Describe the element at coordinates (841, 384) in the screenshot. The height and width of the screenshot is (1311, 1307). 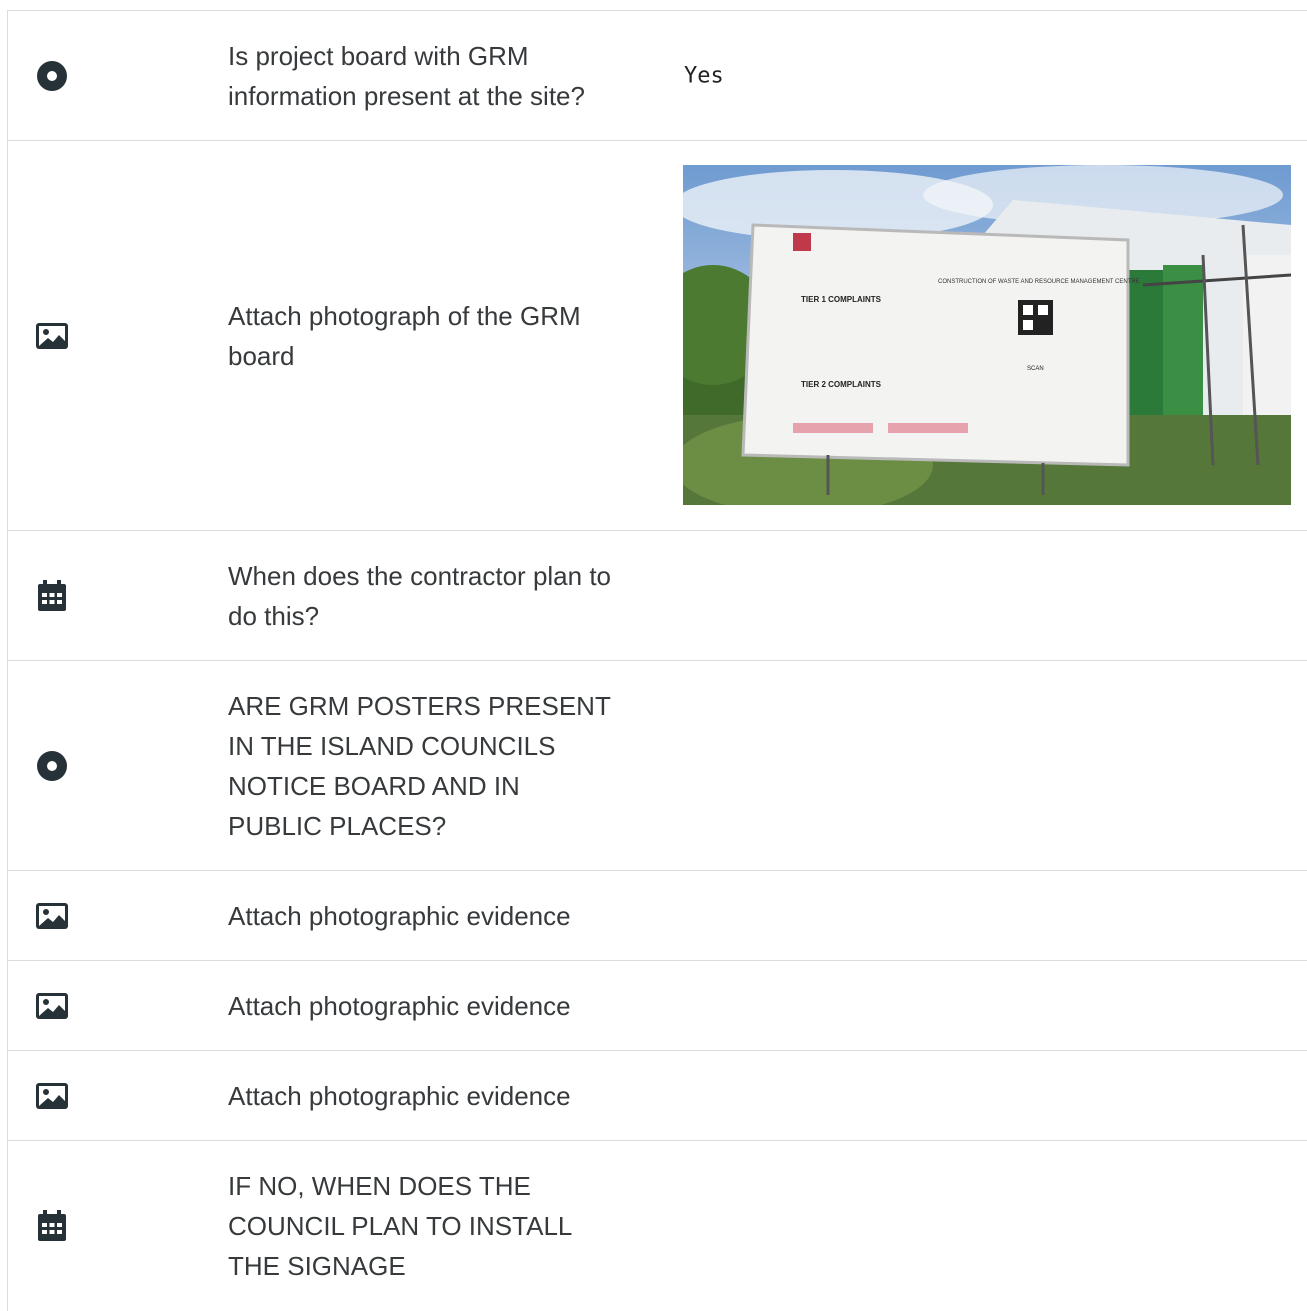
I see `svg-text: TIER 2 COMPLAINTS` at that location.